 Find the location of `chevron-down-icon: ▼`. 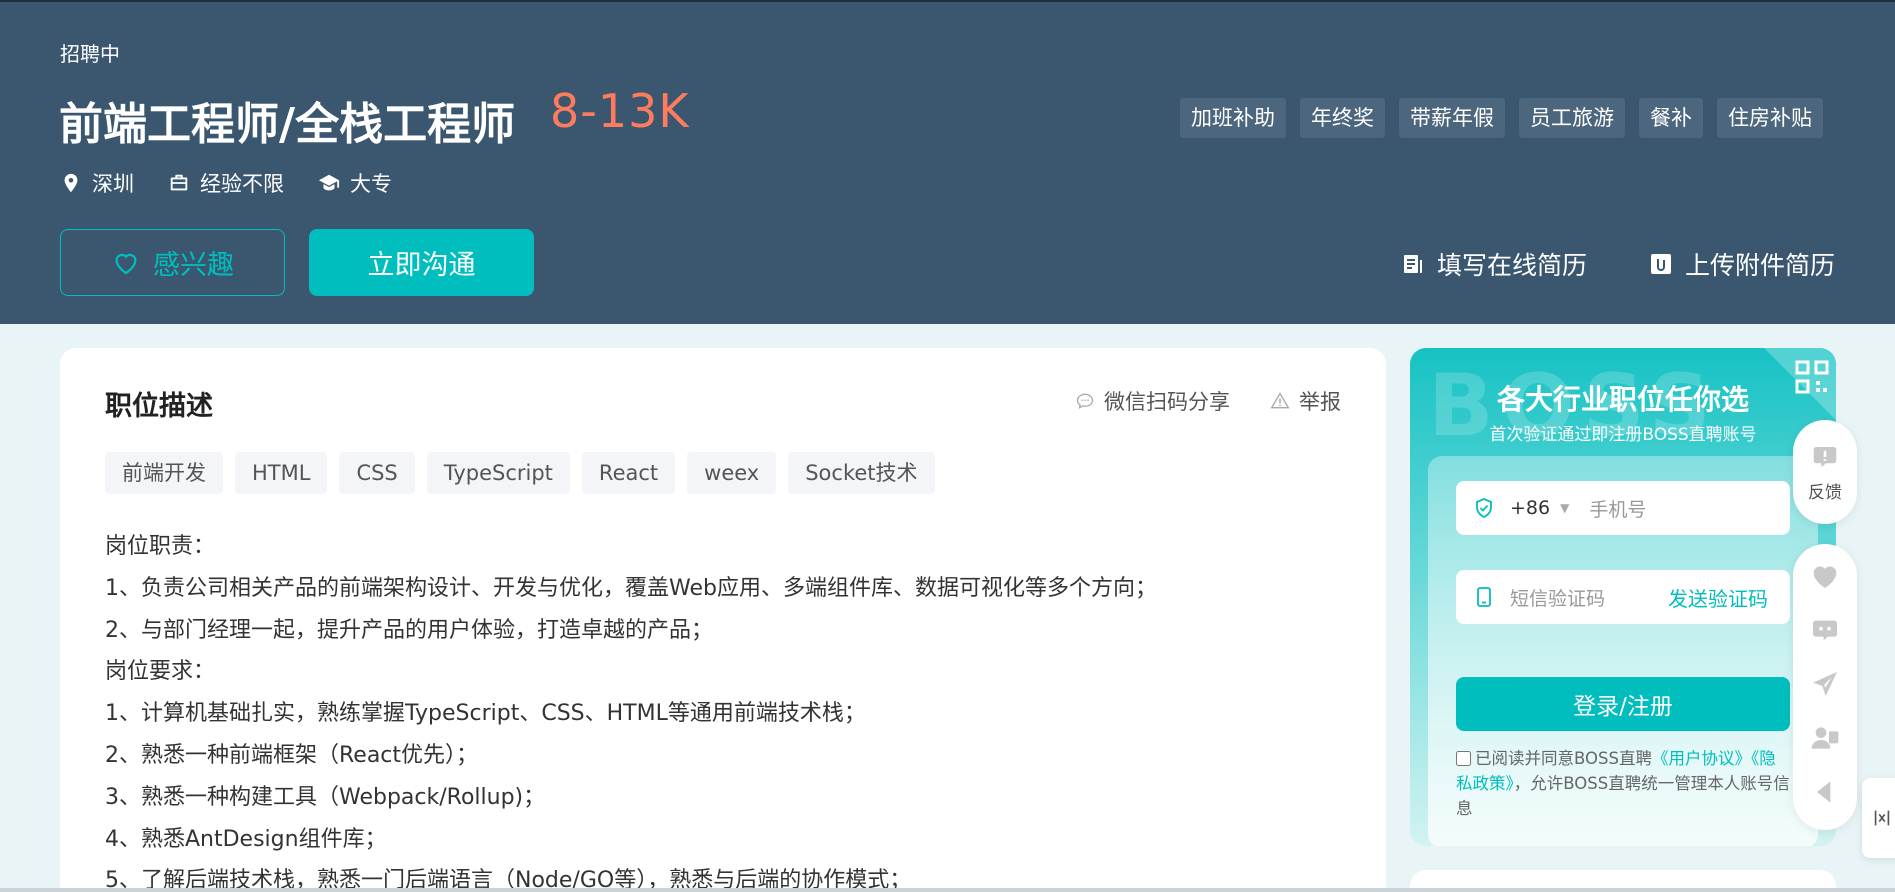

chevron-down-icon: ▼ is located at coordinates (1565, 508).